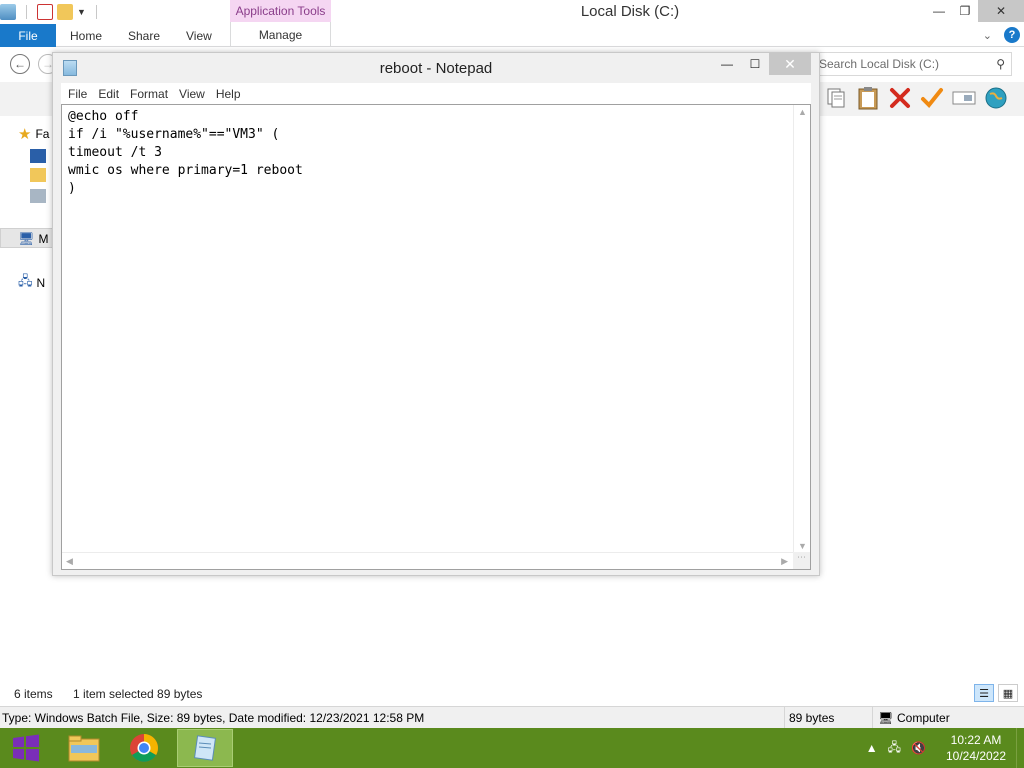  What do you see at coordinates (81, 12) in the screenshot?
I see `customize-toolbar-chevron-icon: ▼` at bounding box center [81, 12].